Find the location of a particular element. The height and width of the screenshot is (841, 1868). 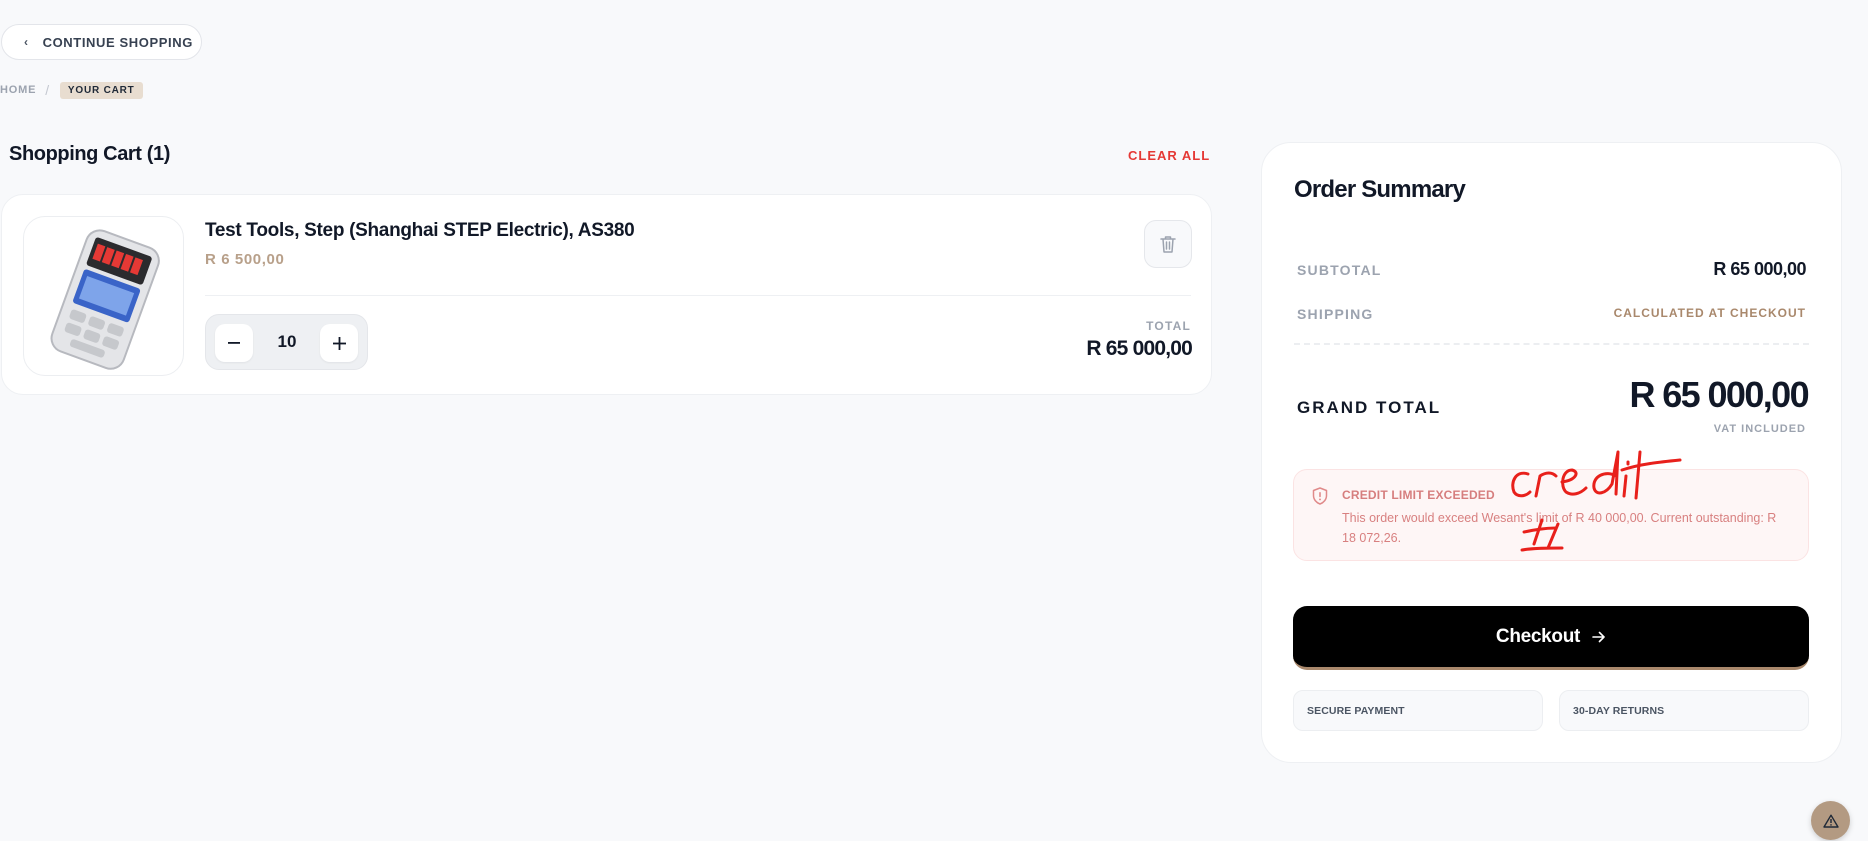

item-unit-price: R 6 500,00 is located at coordinates (245, 259).